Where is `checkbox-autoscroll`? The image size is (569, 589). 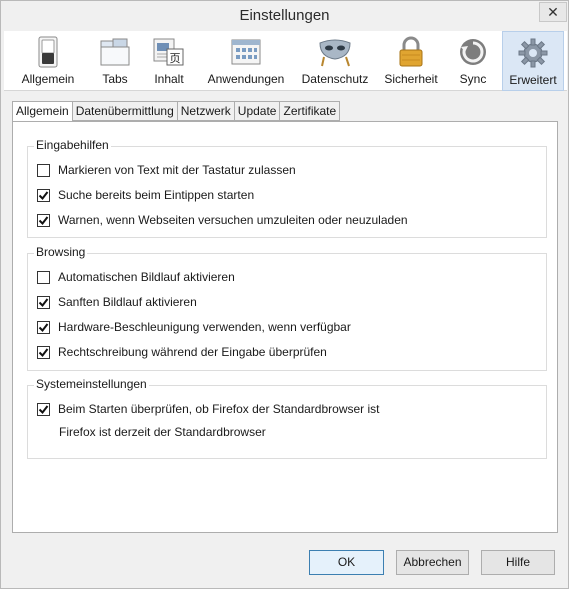 checkbox-autoscroll is located at coordinates (43, 277).